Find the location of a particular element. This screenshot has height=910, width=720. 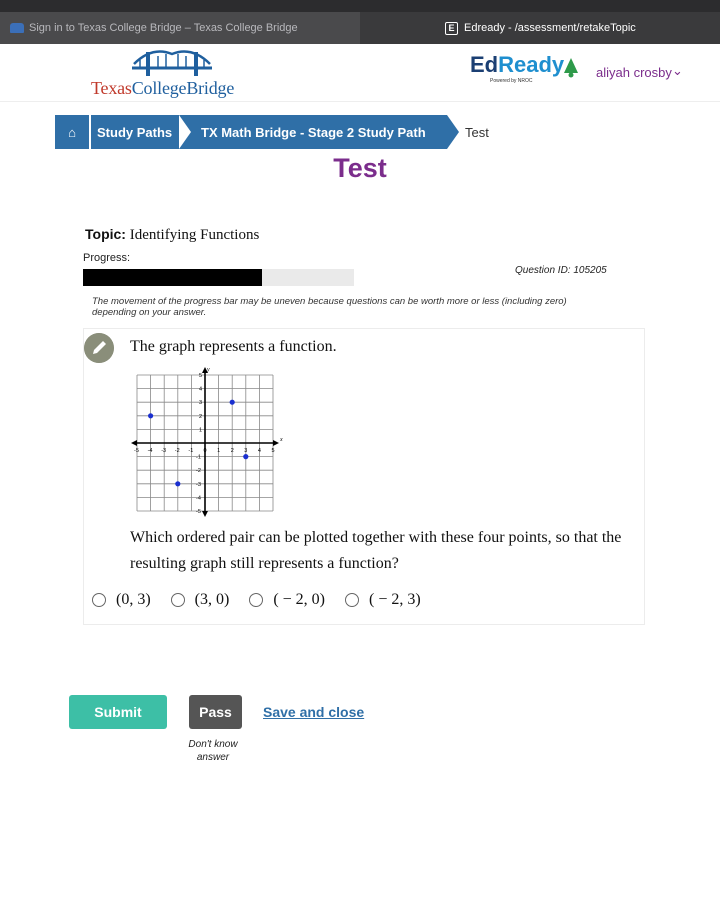

y-tick-label: 2 is located at coordinates (200, 417).